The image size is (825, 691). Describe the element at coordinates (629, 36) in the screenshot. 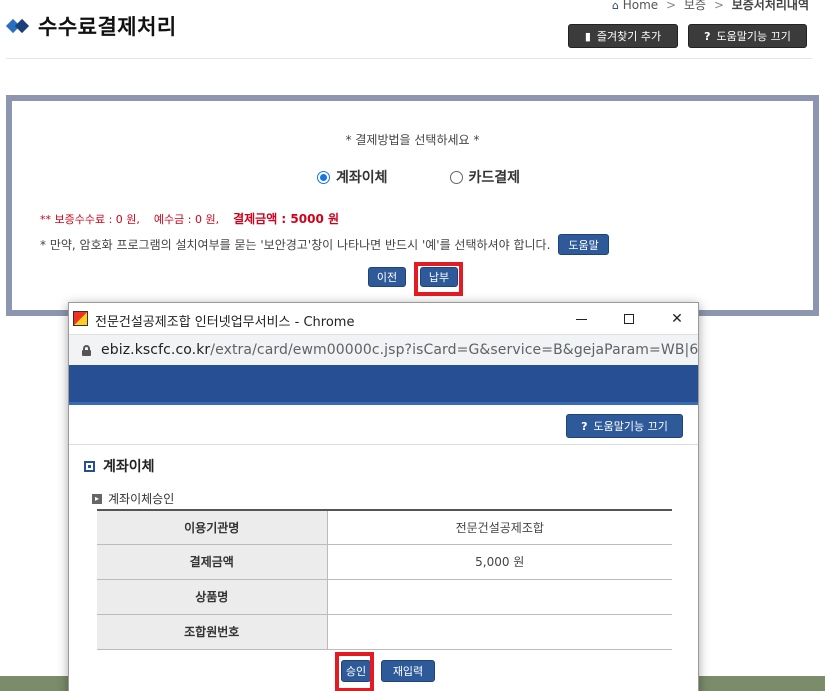

I see `bookmark-add-label: 즐겨찾기 추가` at that location.